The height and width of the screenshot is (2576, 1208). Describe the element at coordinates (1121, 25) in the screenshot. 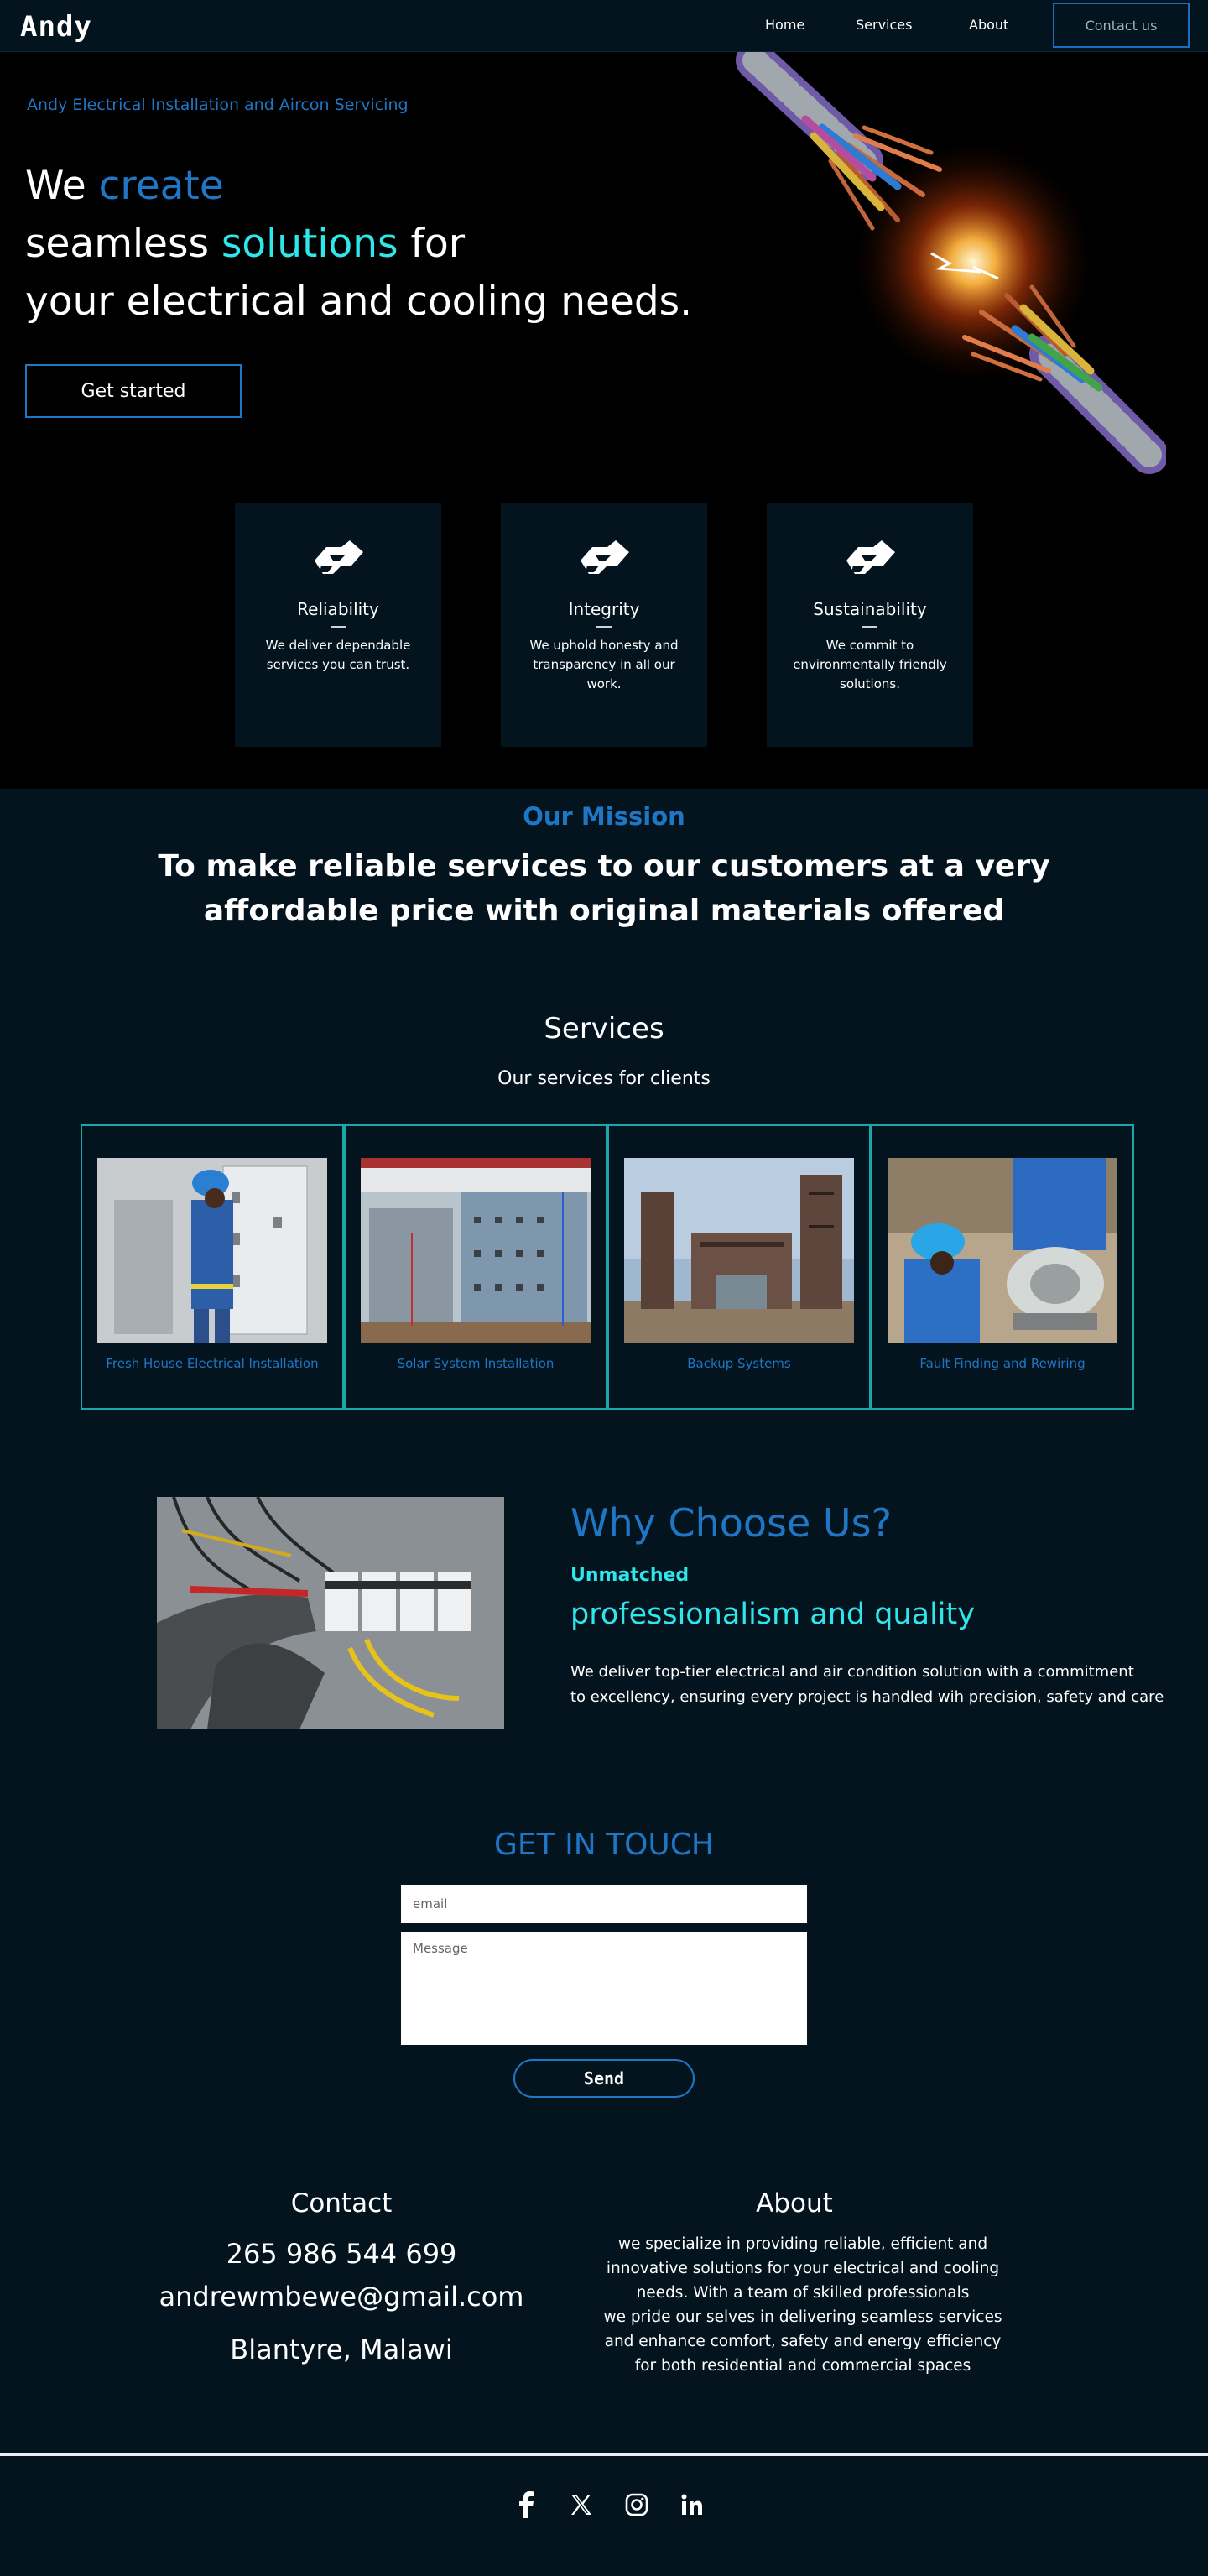

I see `contact-us-button: Contact us` at that location.